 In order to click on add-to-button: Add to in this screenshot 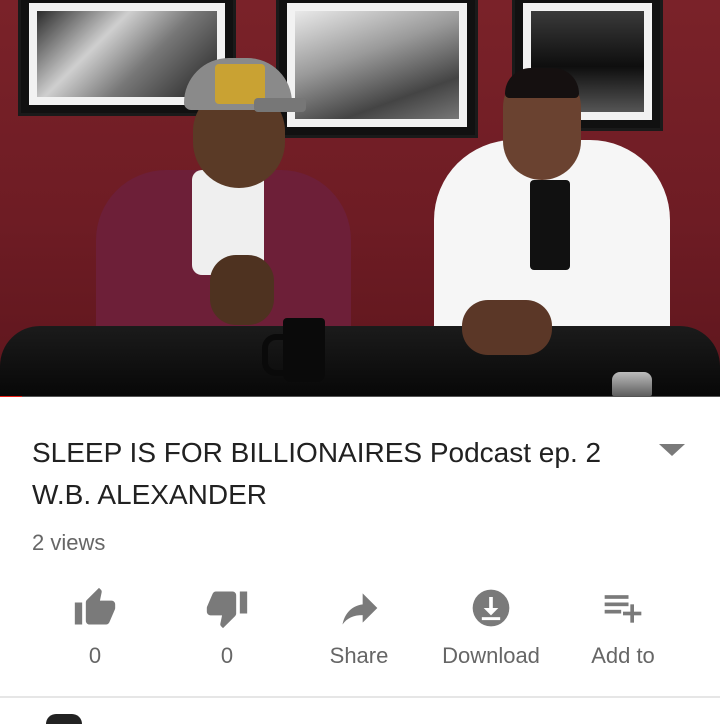, I will do `click(623, 625)`.